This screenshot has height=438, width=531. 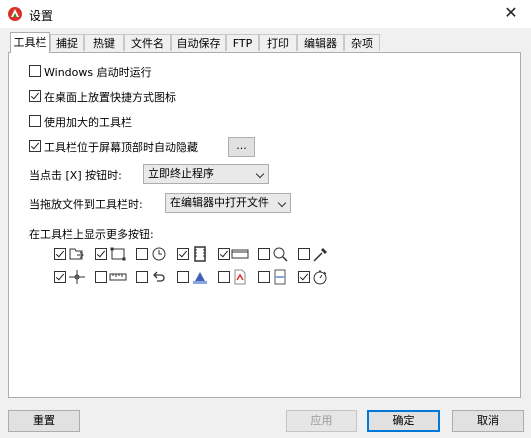 I want to click on apply-button: 应用, so click(x=321, y=421).